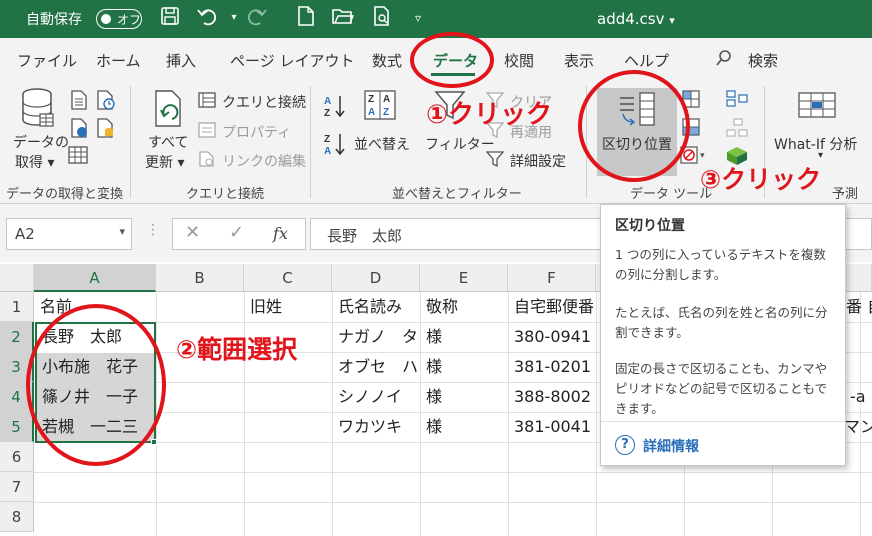  Describe the element at coordinates (17, 337) in the screenshot. I see `row-header-2: 2` at that location.